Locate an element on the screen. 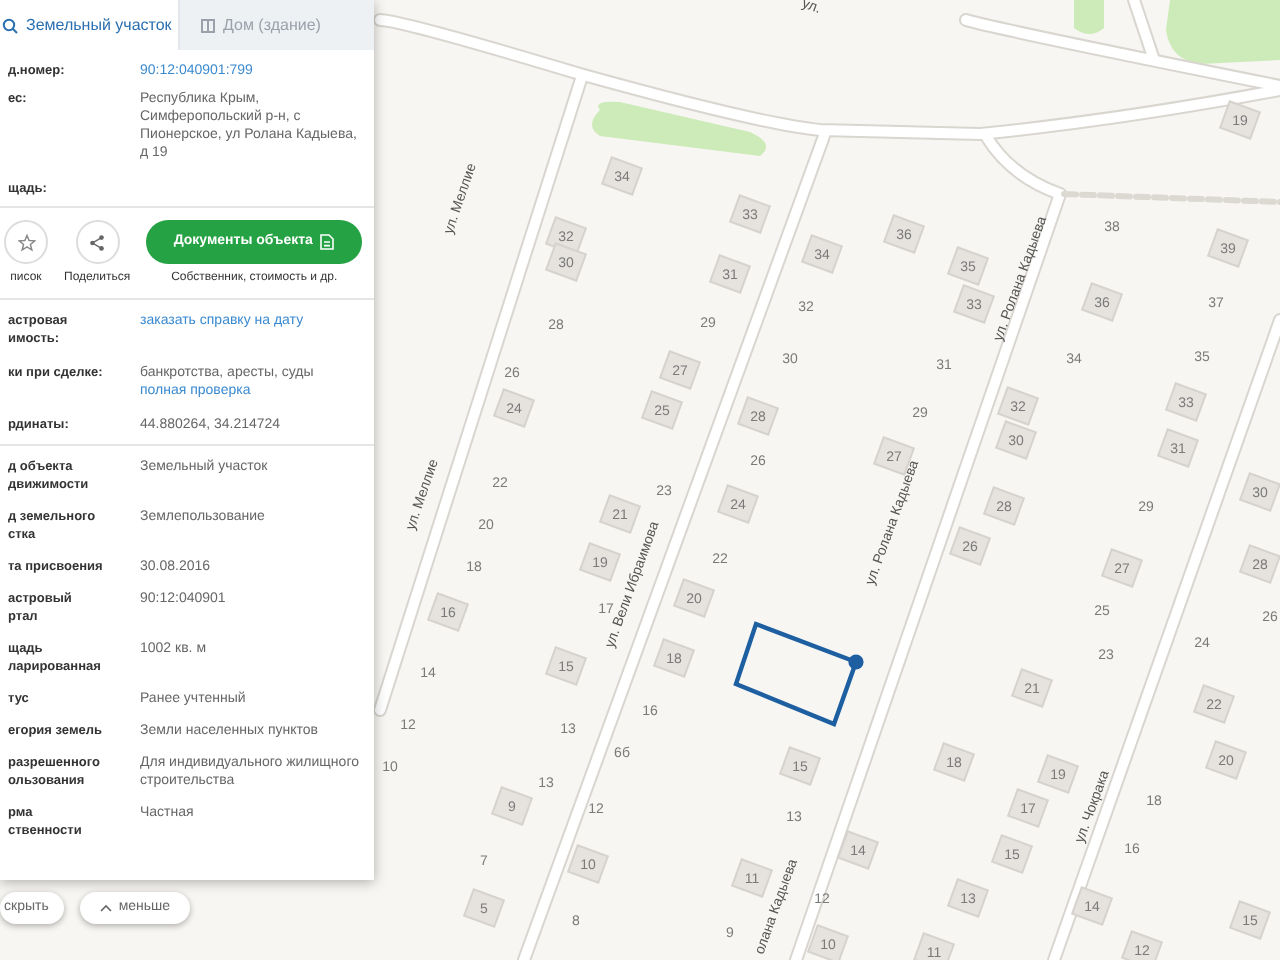 The width and height of the screenshot is (1280, 960). tab: Земельный участок is located at coordinates (88, 25).